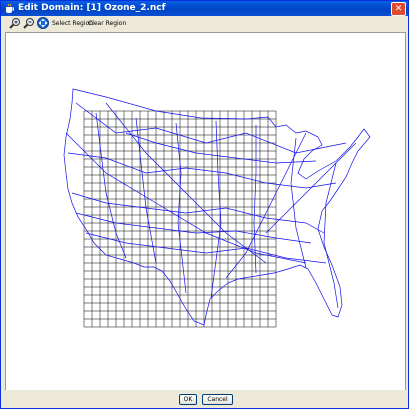 This screenshot has height=409, width=409. I want to click on zoom-out-icon, so click(29, 23).